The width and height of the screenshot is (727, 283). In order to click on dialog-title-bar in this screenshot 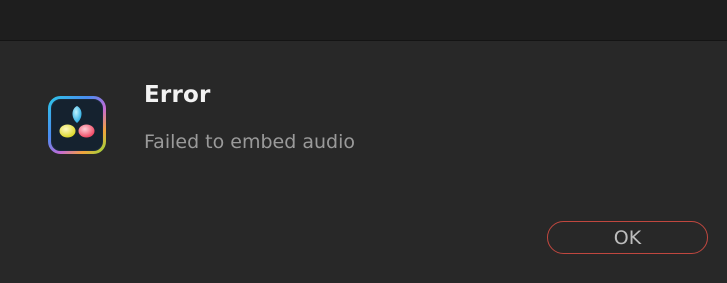, I will do `click(363, 20)`.